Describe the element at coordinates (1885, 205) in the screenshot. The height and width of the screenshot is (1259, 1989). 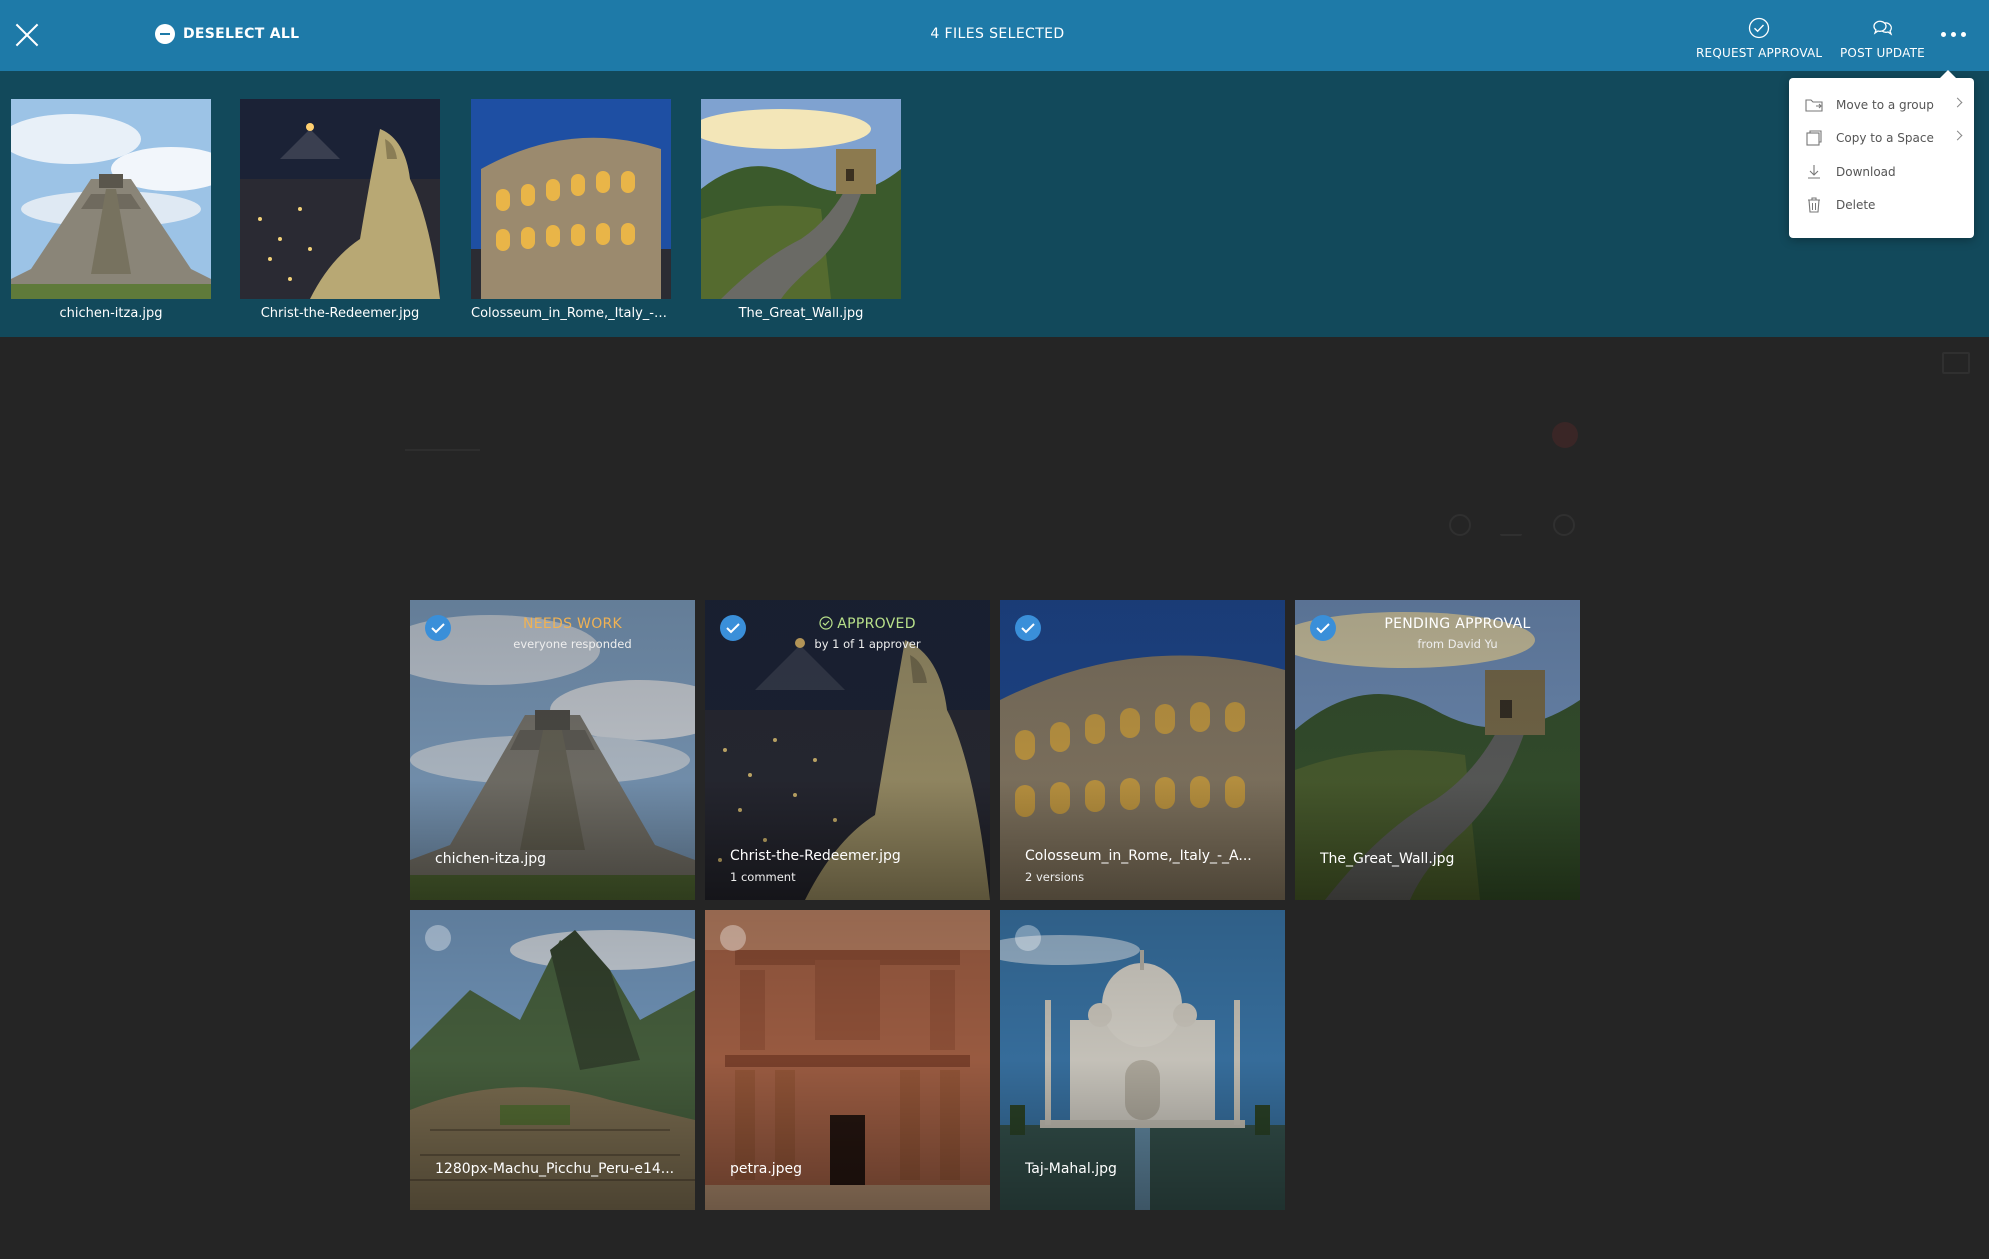
I see `delete-item: Delete` at that location.